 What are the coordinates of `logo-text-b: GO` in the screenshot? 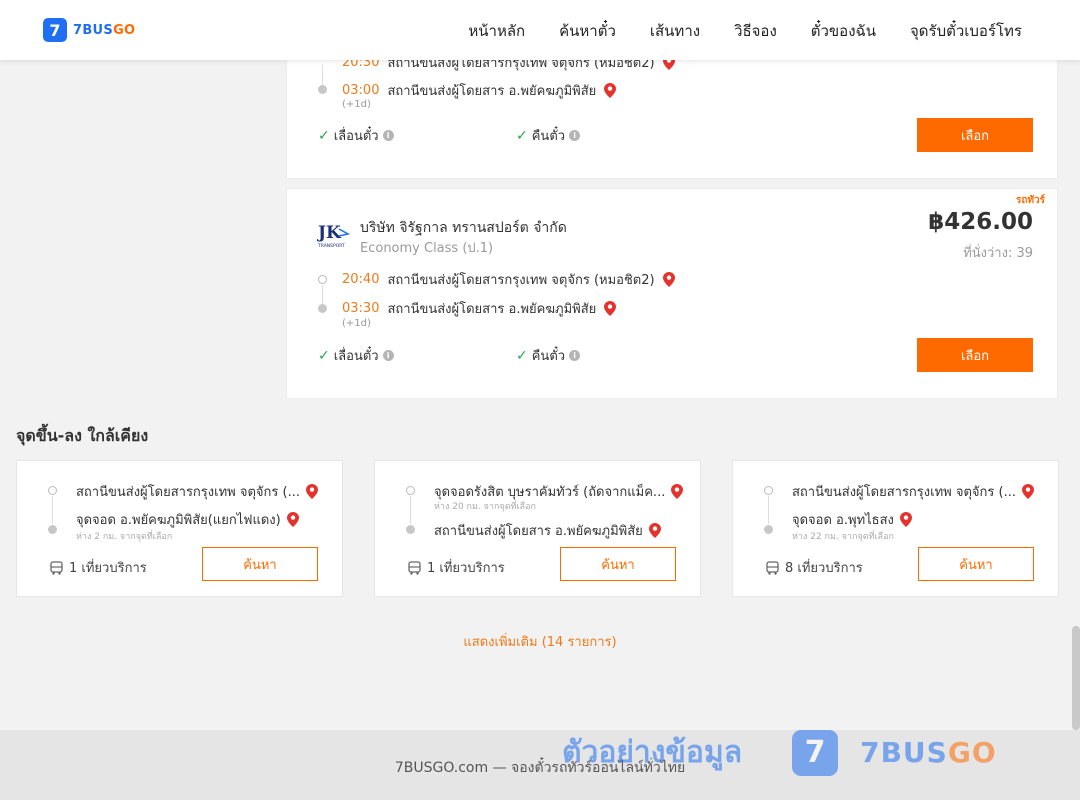 It's located at (124, 30).